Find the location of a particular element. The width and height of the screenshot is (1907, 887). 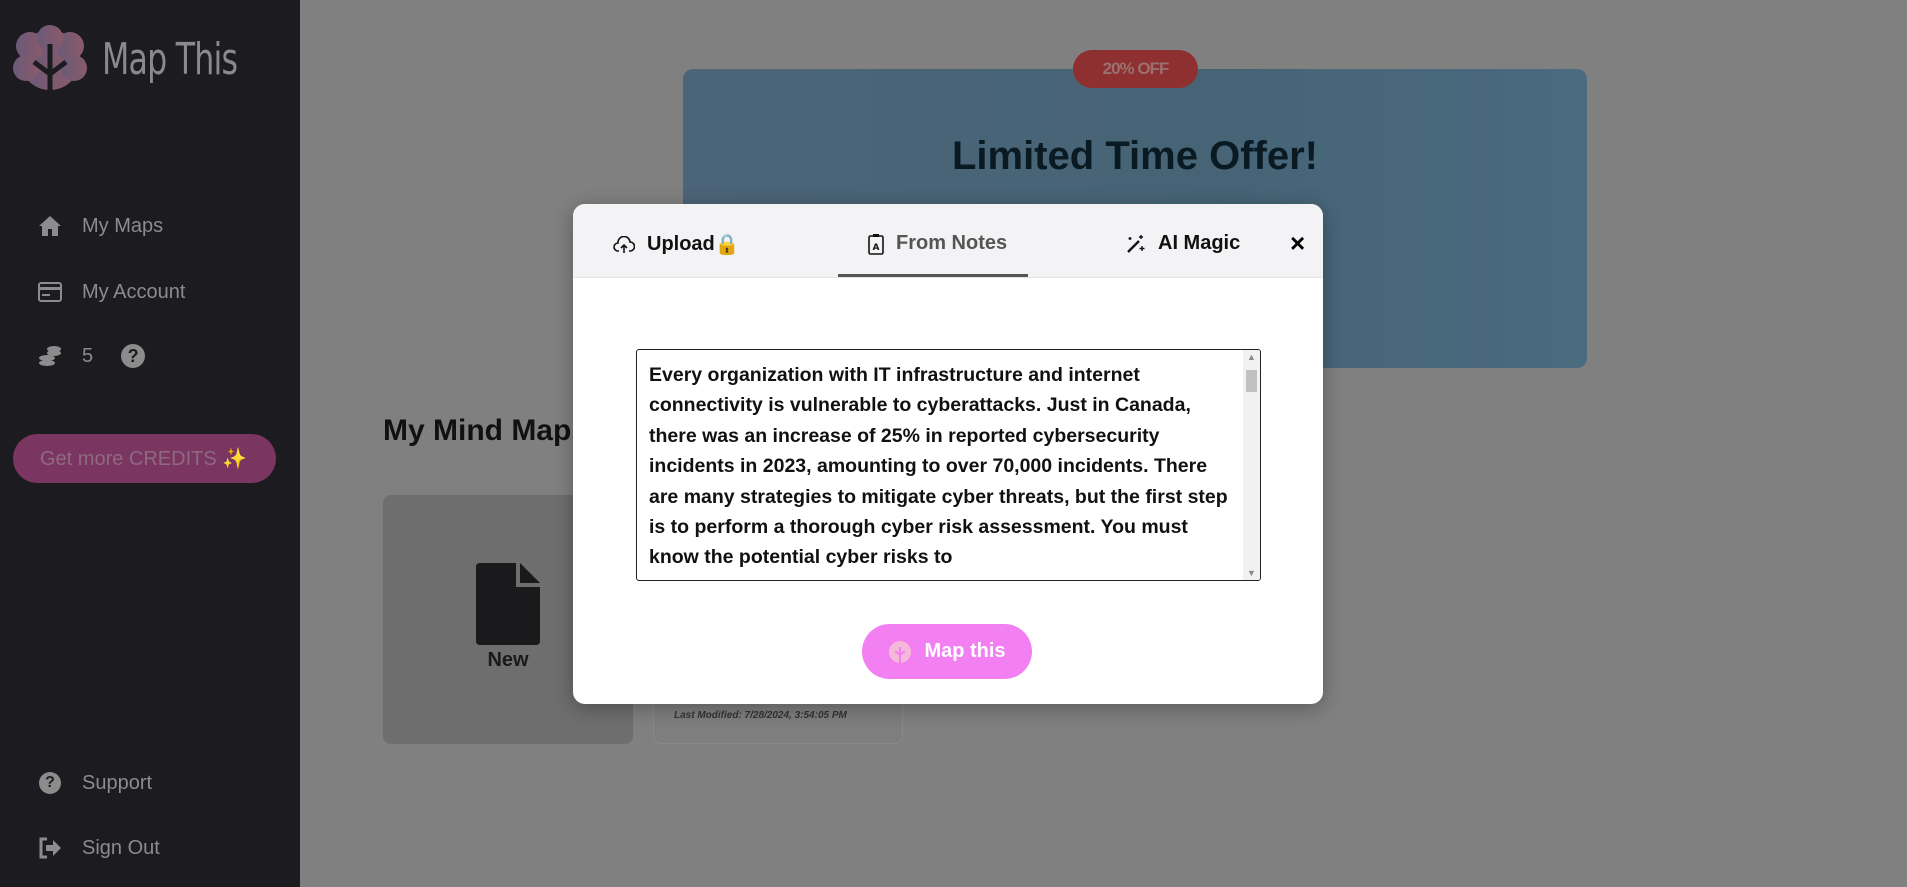

sidebar-item-my-maps: My Maps is located at coordinates (100, 226).